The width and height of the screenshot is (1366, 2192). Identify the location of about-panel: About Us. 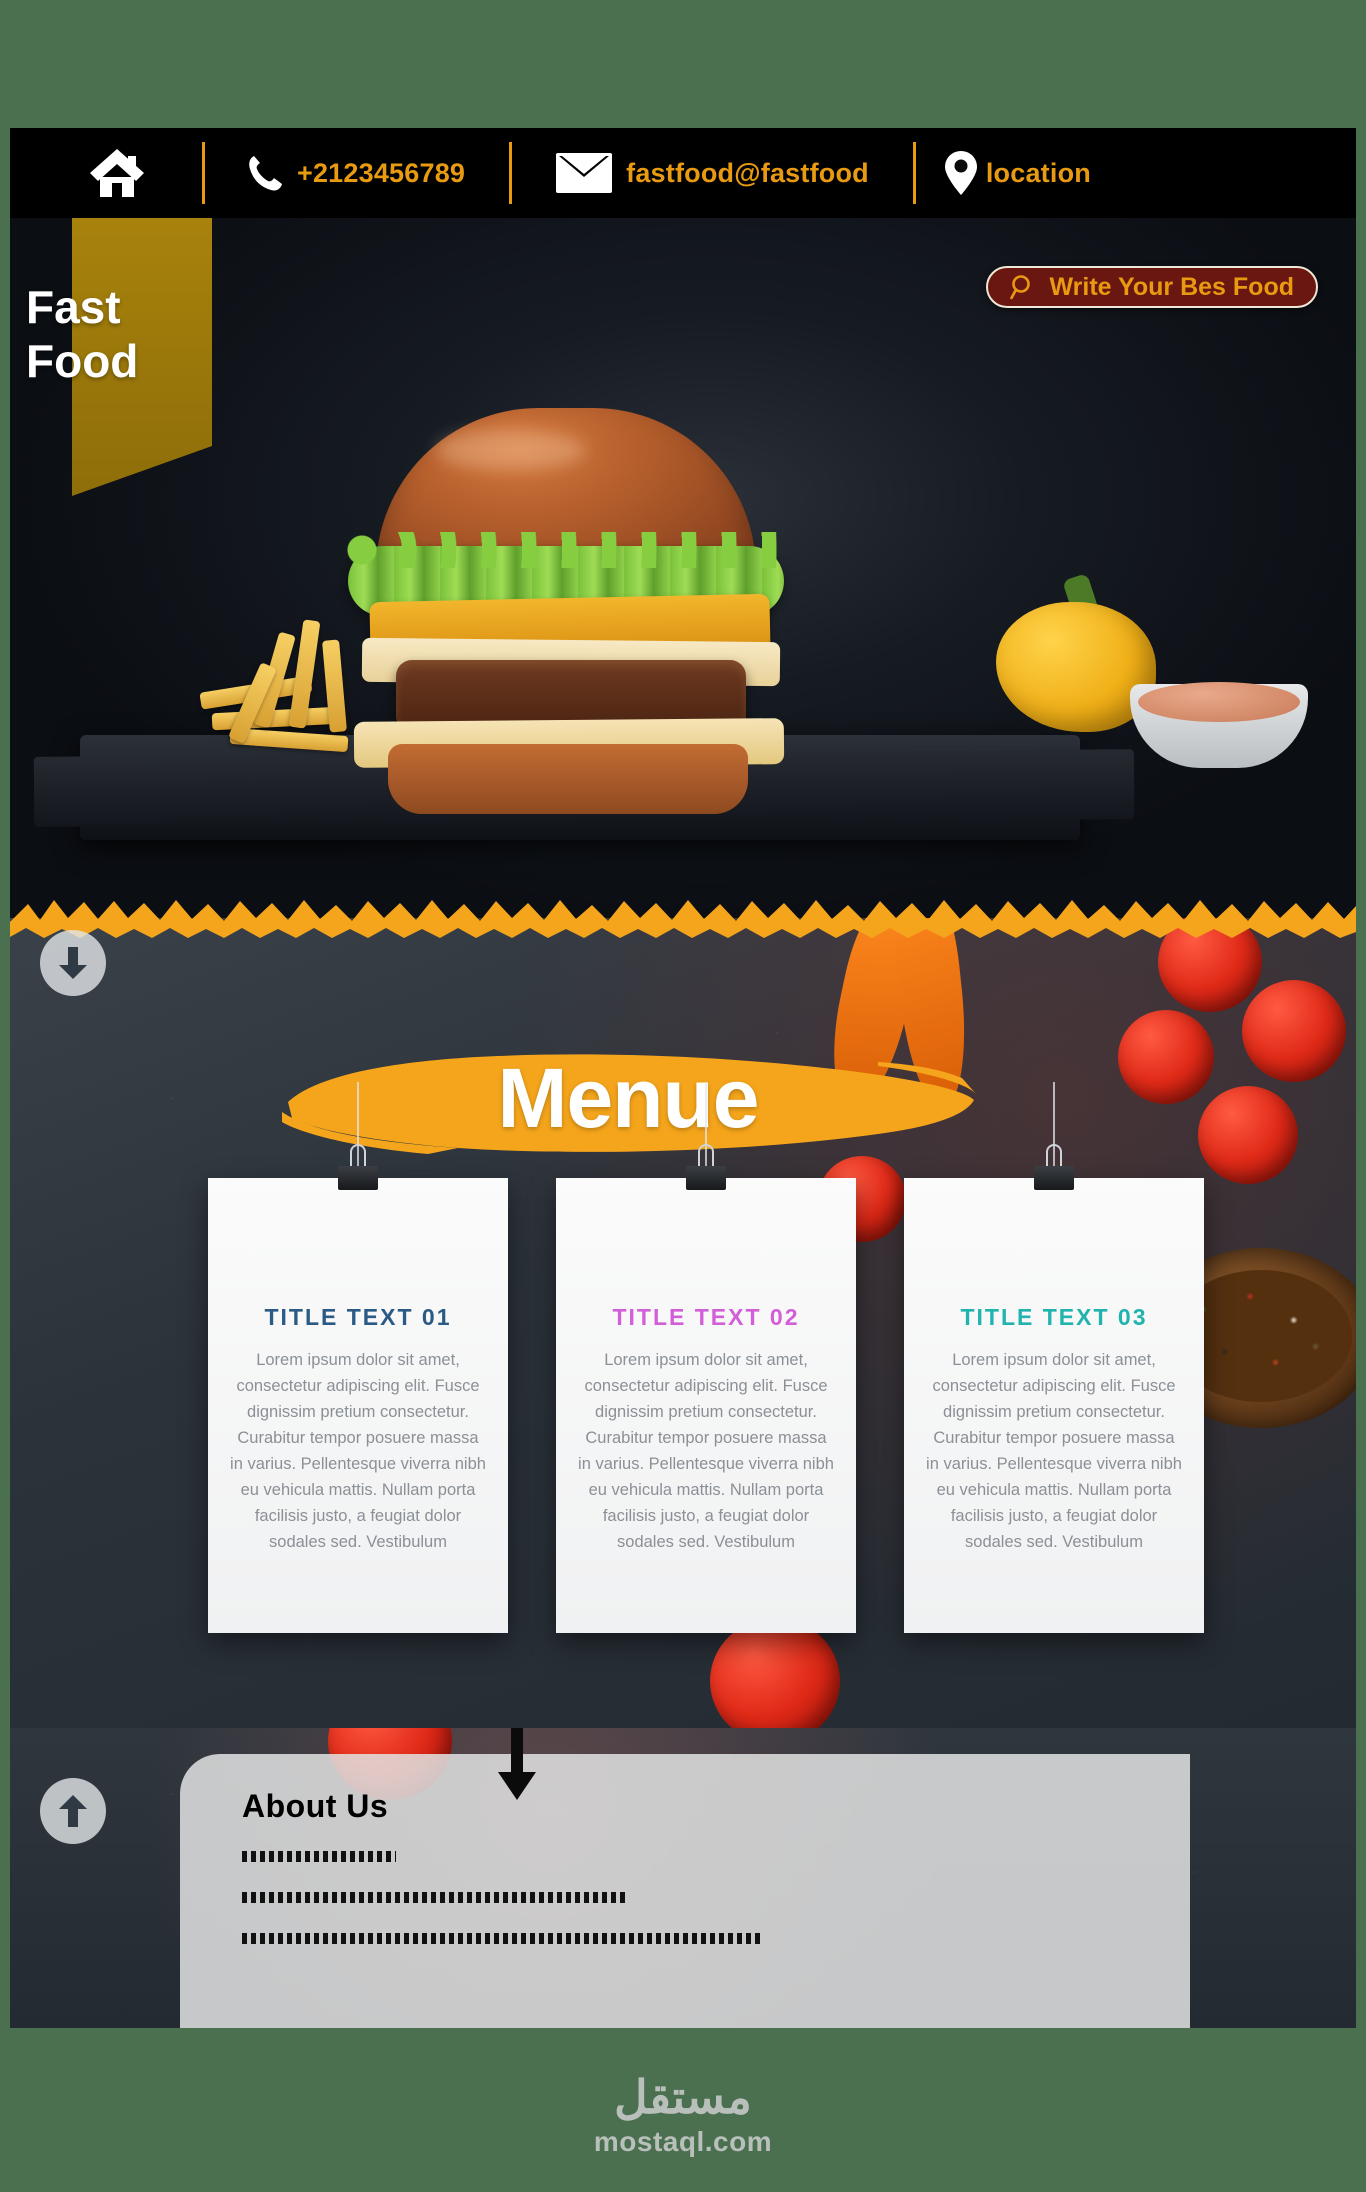
(685, 1891).